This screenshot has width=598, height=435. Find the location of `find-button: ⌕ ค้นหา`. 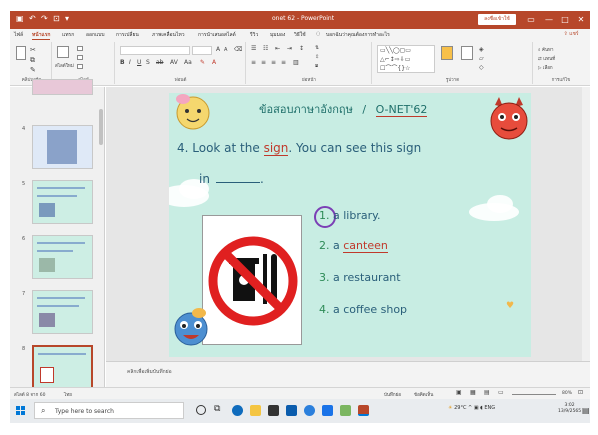

find-button: ⌕ ค้นหา is located at coordinates (546, 49).